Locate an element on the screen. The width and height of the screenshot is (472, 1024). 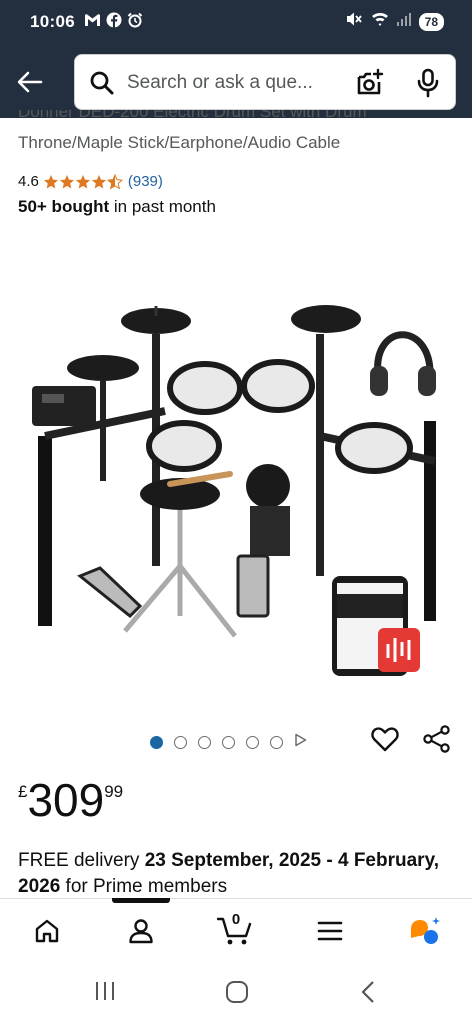
product-title-line-2: Throne/Maple Stick/Earphone/Audio Cable is located at coordinates (179, 143).